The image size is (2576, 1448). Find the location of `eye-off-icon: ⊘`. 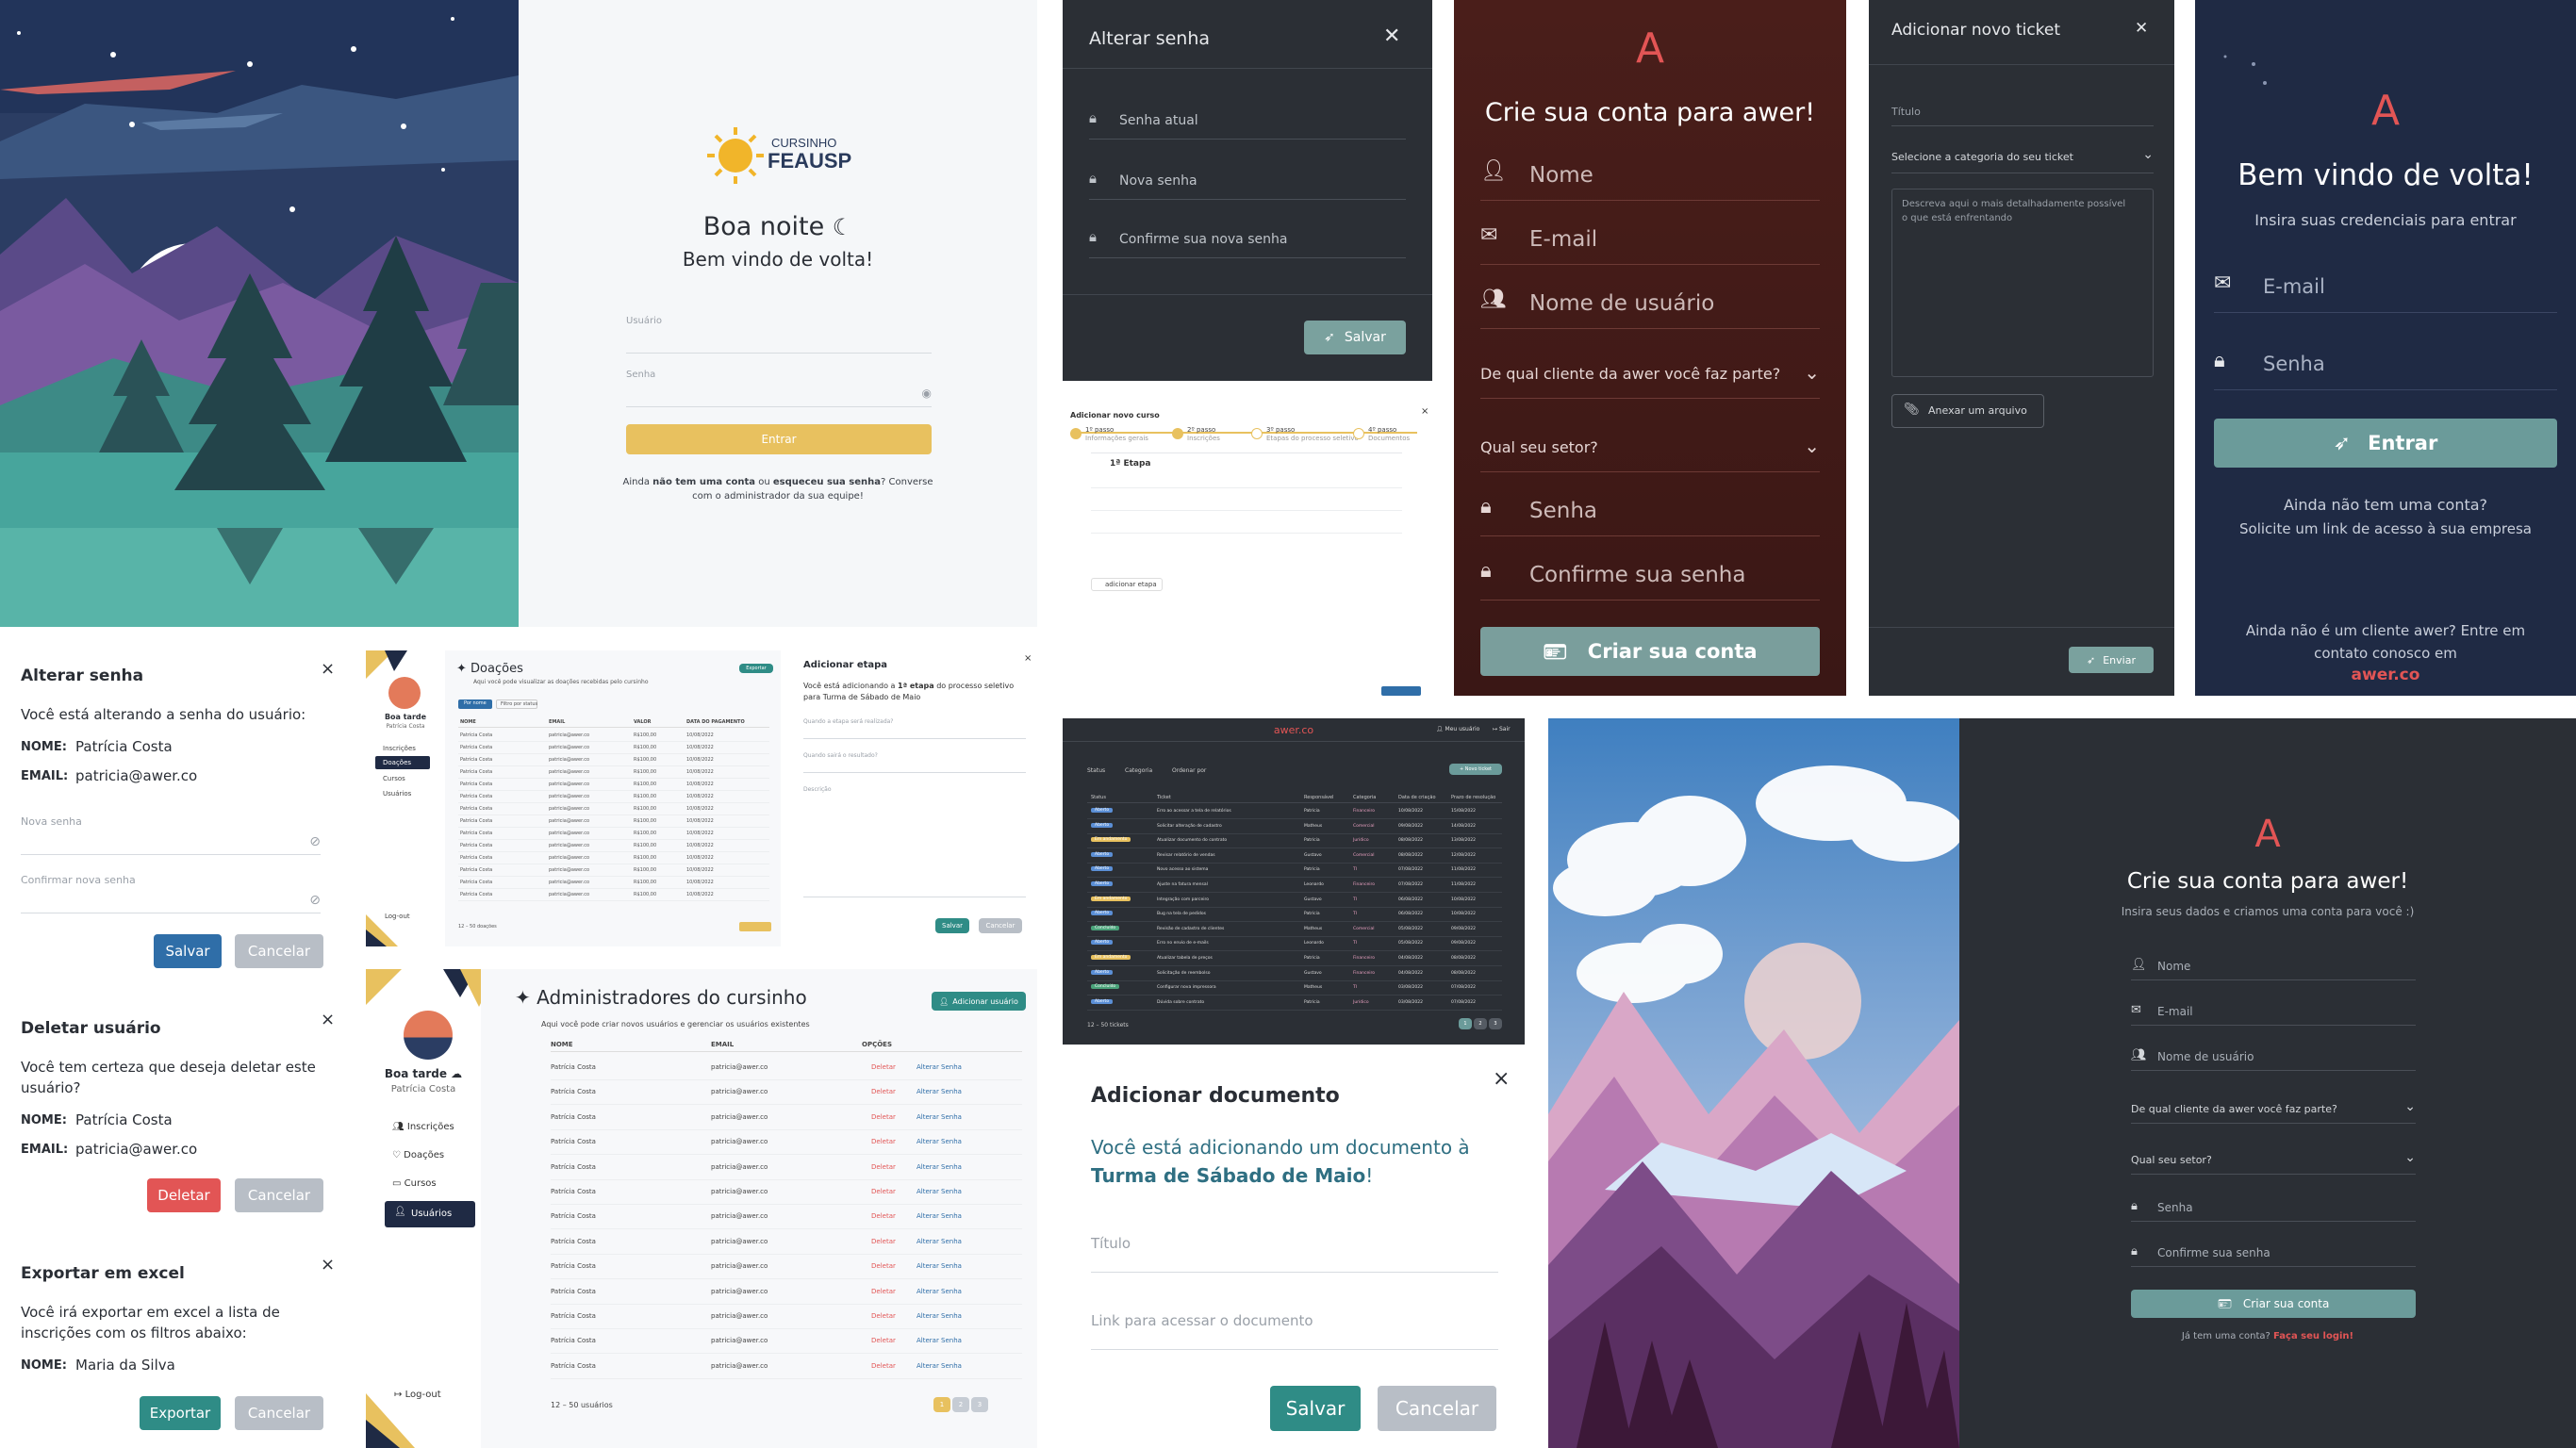

eye-off-icon: ⊘ is located at coordinates (315, 900).